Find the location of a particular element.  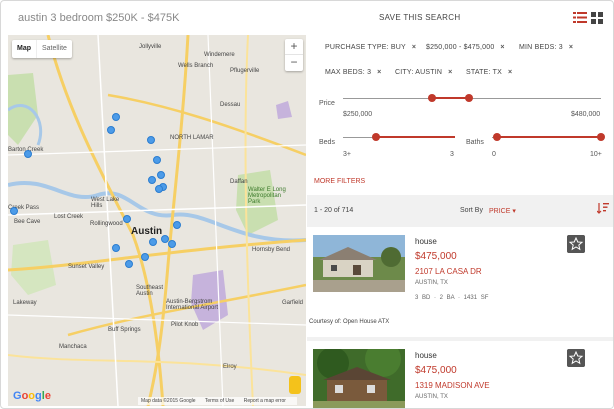

sort-by-label: Sort By is located at coordinates (471, 210).